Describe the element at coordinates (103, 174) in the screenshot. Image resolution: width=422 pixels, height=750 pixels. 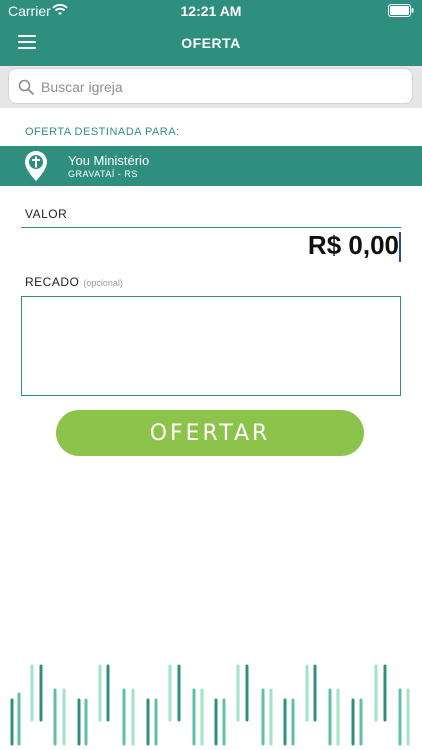
I see `church-location: GRAVATAÍ - RS` at that location.